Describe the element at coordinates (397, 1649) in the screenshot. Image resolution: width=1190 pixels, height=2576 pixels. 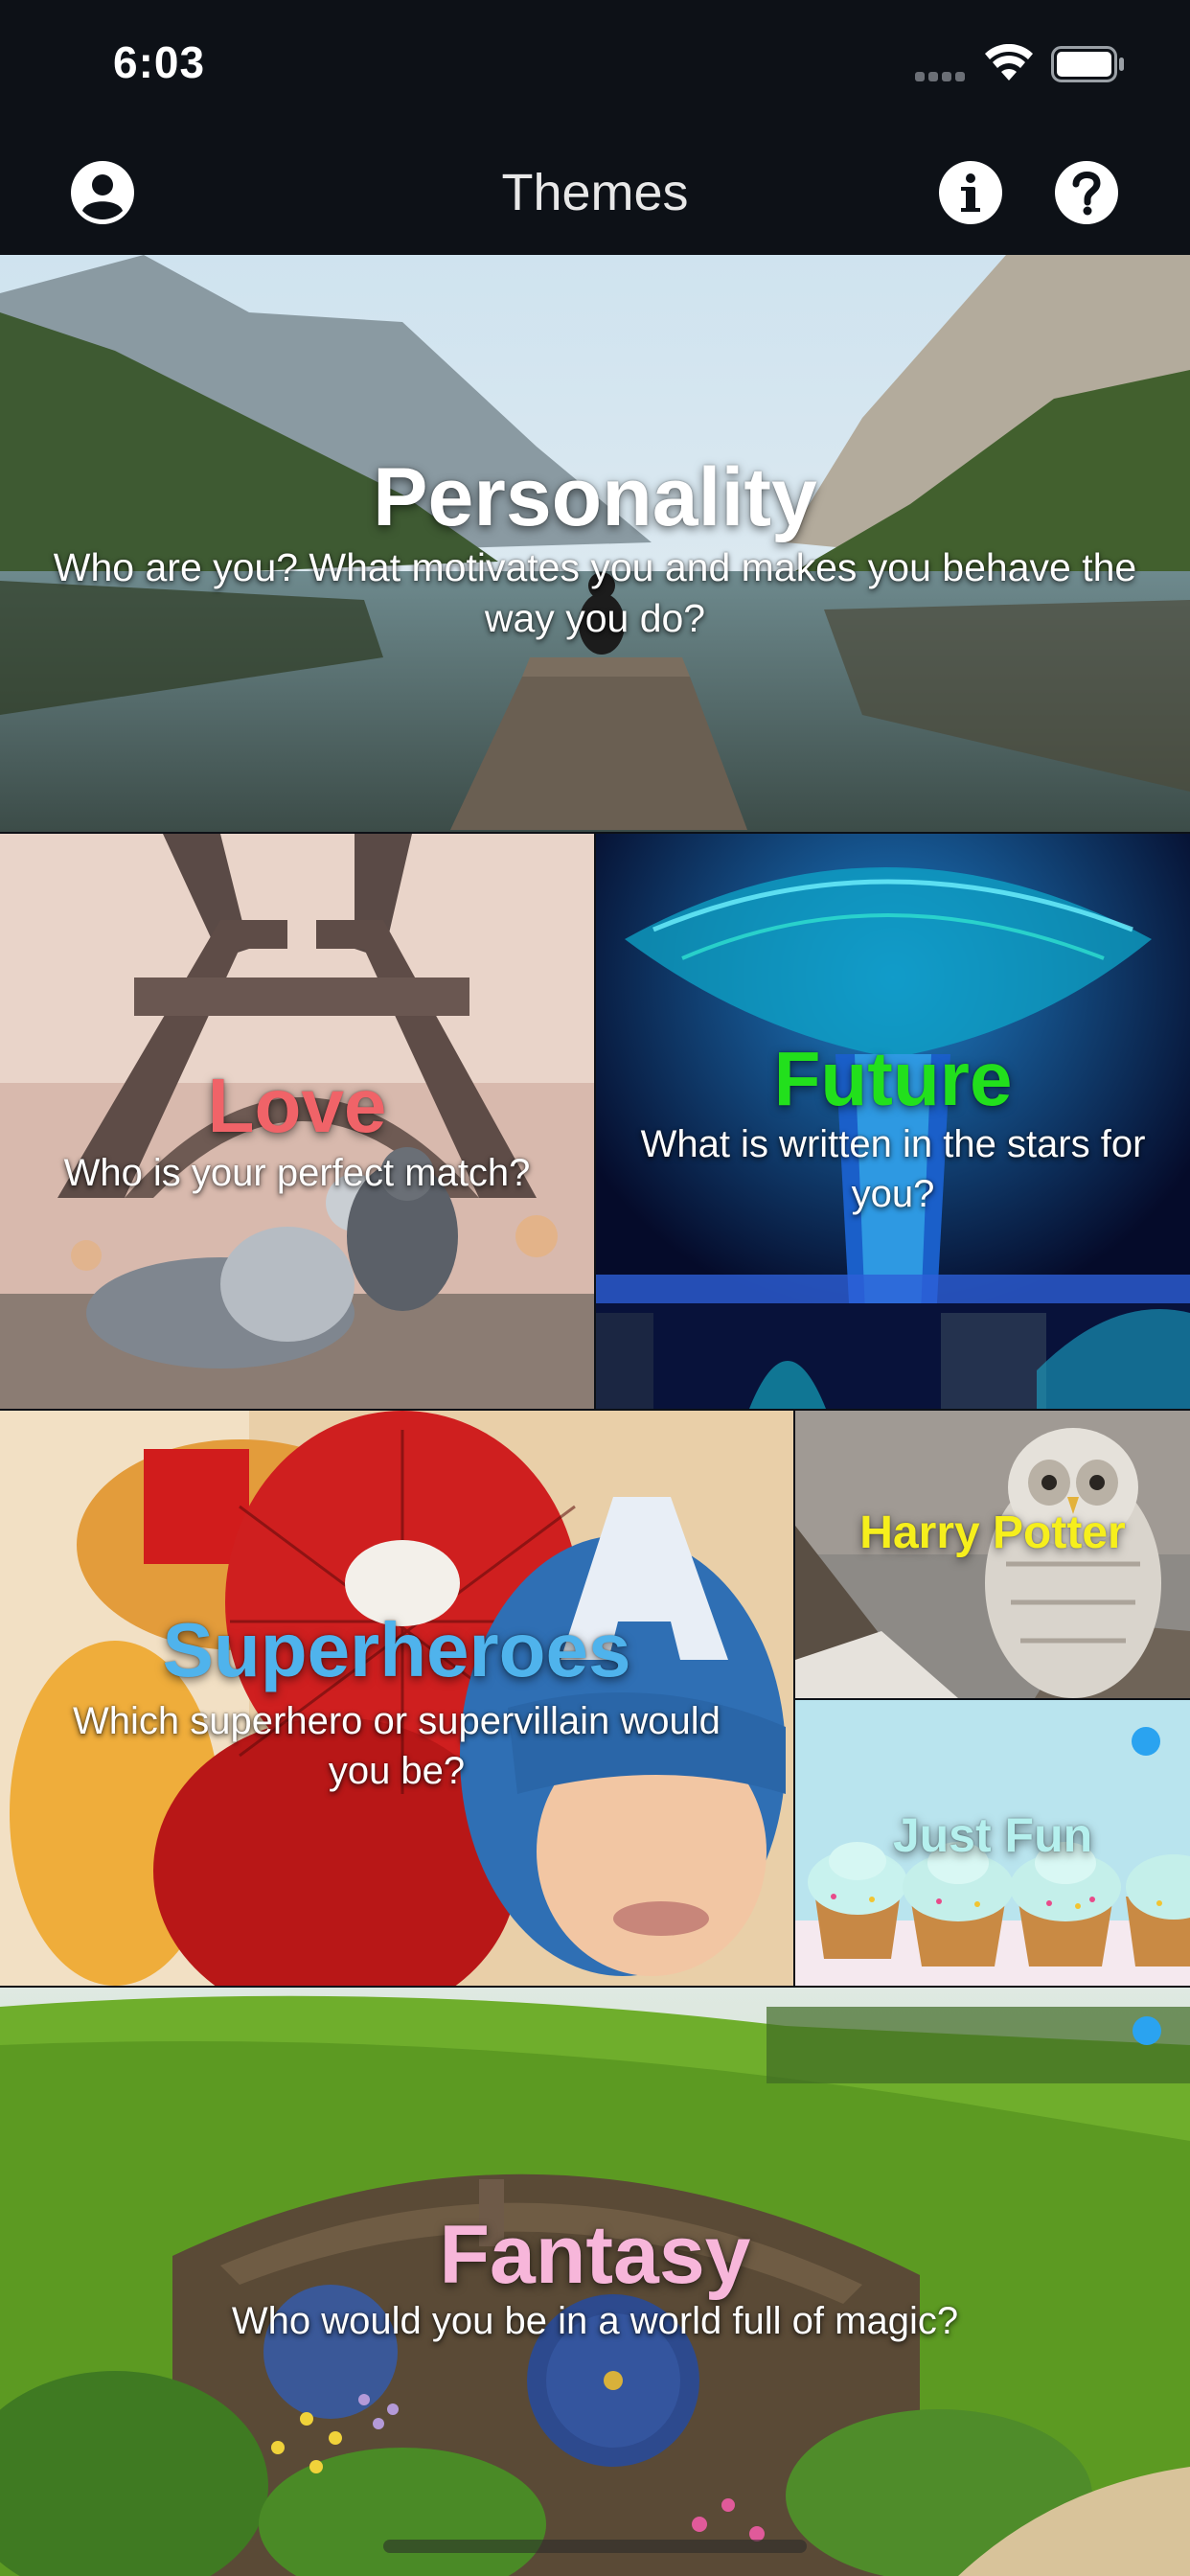
I see `theme-title: Superheroes` at that location.